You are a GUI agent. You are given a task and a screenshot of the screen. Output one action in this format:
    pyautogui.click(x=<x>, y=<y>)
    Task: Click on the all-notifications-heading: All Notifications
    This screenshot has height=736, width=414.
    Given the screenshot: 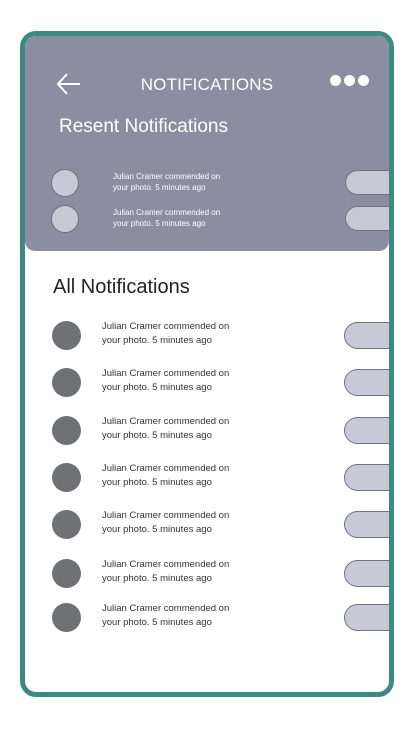 What is the action you would take?
    pyautogui.click(x=121, y=287)
    